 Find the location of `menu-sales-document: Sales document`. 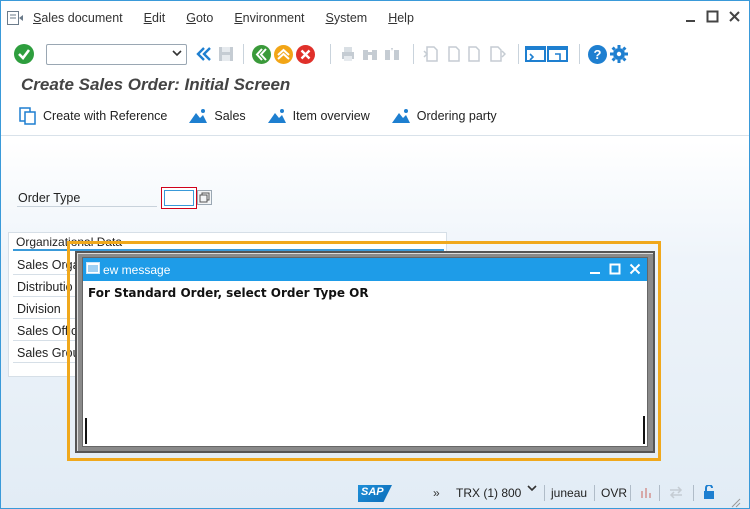

menu-sales-document: Sales document is located at coordinates (78, 18).